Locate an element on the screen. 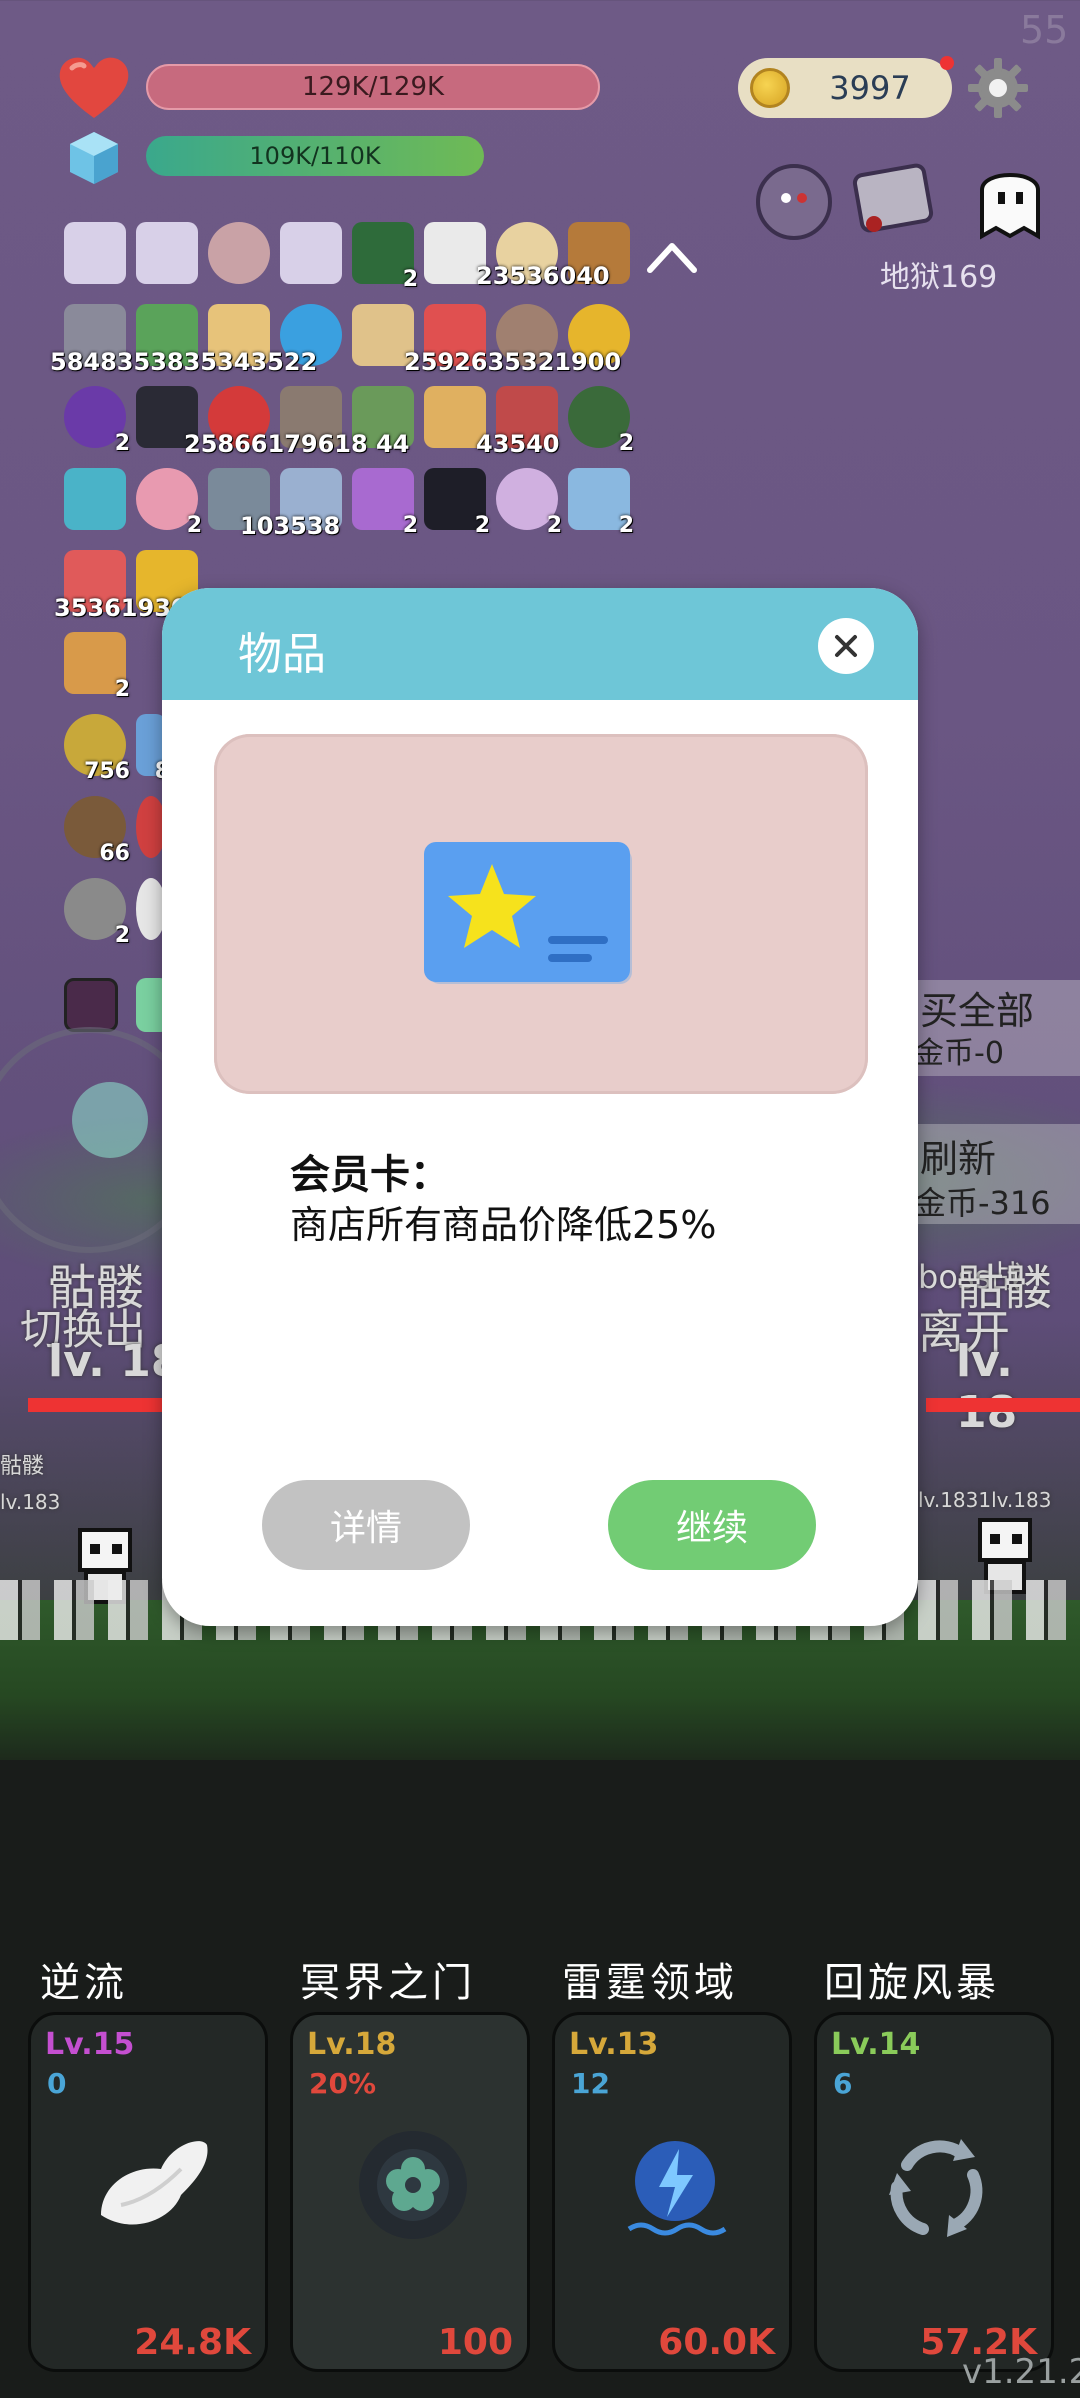 The image size is (1080, 2398). skill-card-thunder-domain: Lv.13 12 60.0K is located at coordinates (672, 2192).